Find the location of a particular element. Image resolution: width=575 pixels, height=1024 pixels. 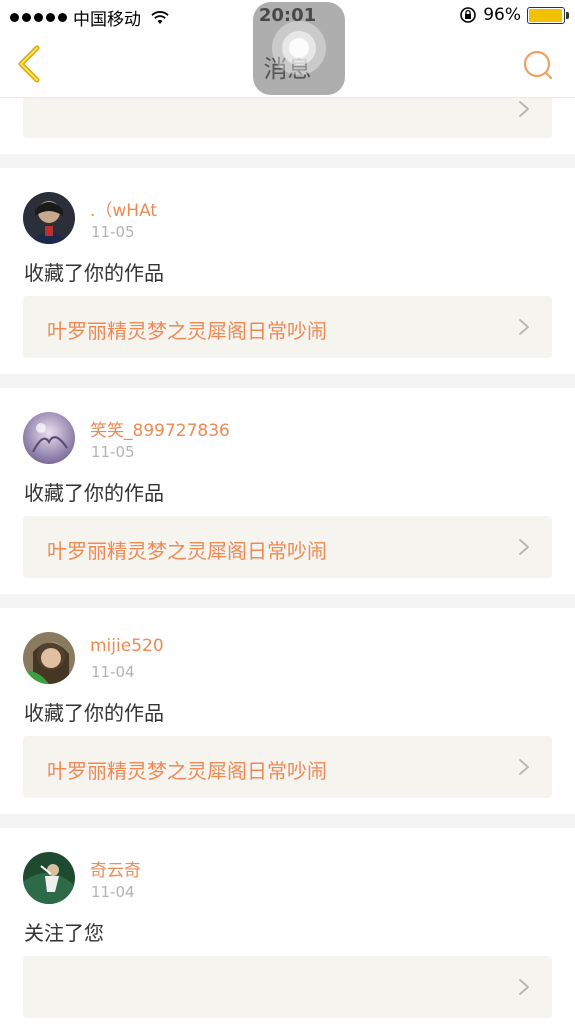

search-icon is located at coordinates (538, 65).